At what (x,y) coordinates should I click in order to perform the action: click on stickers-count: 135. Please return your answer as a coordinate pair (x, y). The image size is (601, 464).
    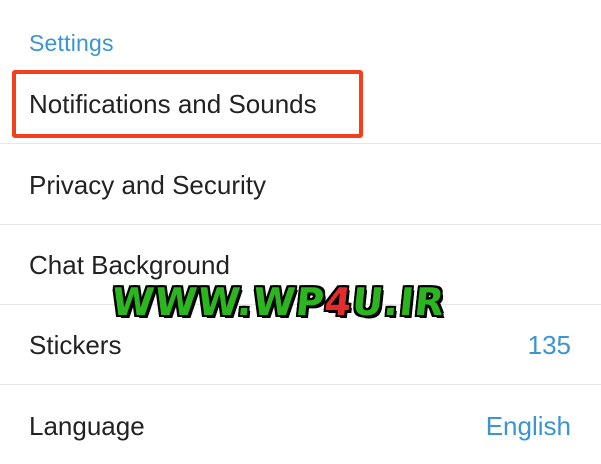
    Looking at the image, I should click on (549, 344).